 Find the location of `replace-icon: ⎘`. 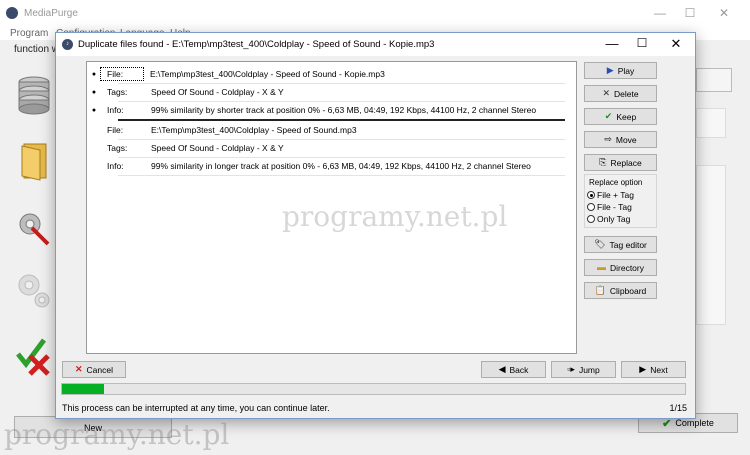

replace-icon: ⎘ is located at coordinates (603, 162).